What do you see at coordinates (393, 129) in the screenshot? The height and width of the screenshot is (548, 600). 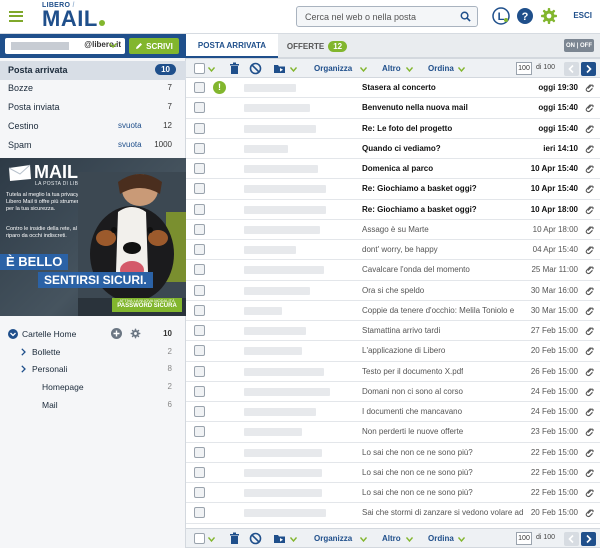 I see `message-row: Re: Le foto del progetto oggi 15:40` at bounding box center [393, 129].